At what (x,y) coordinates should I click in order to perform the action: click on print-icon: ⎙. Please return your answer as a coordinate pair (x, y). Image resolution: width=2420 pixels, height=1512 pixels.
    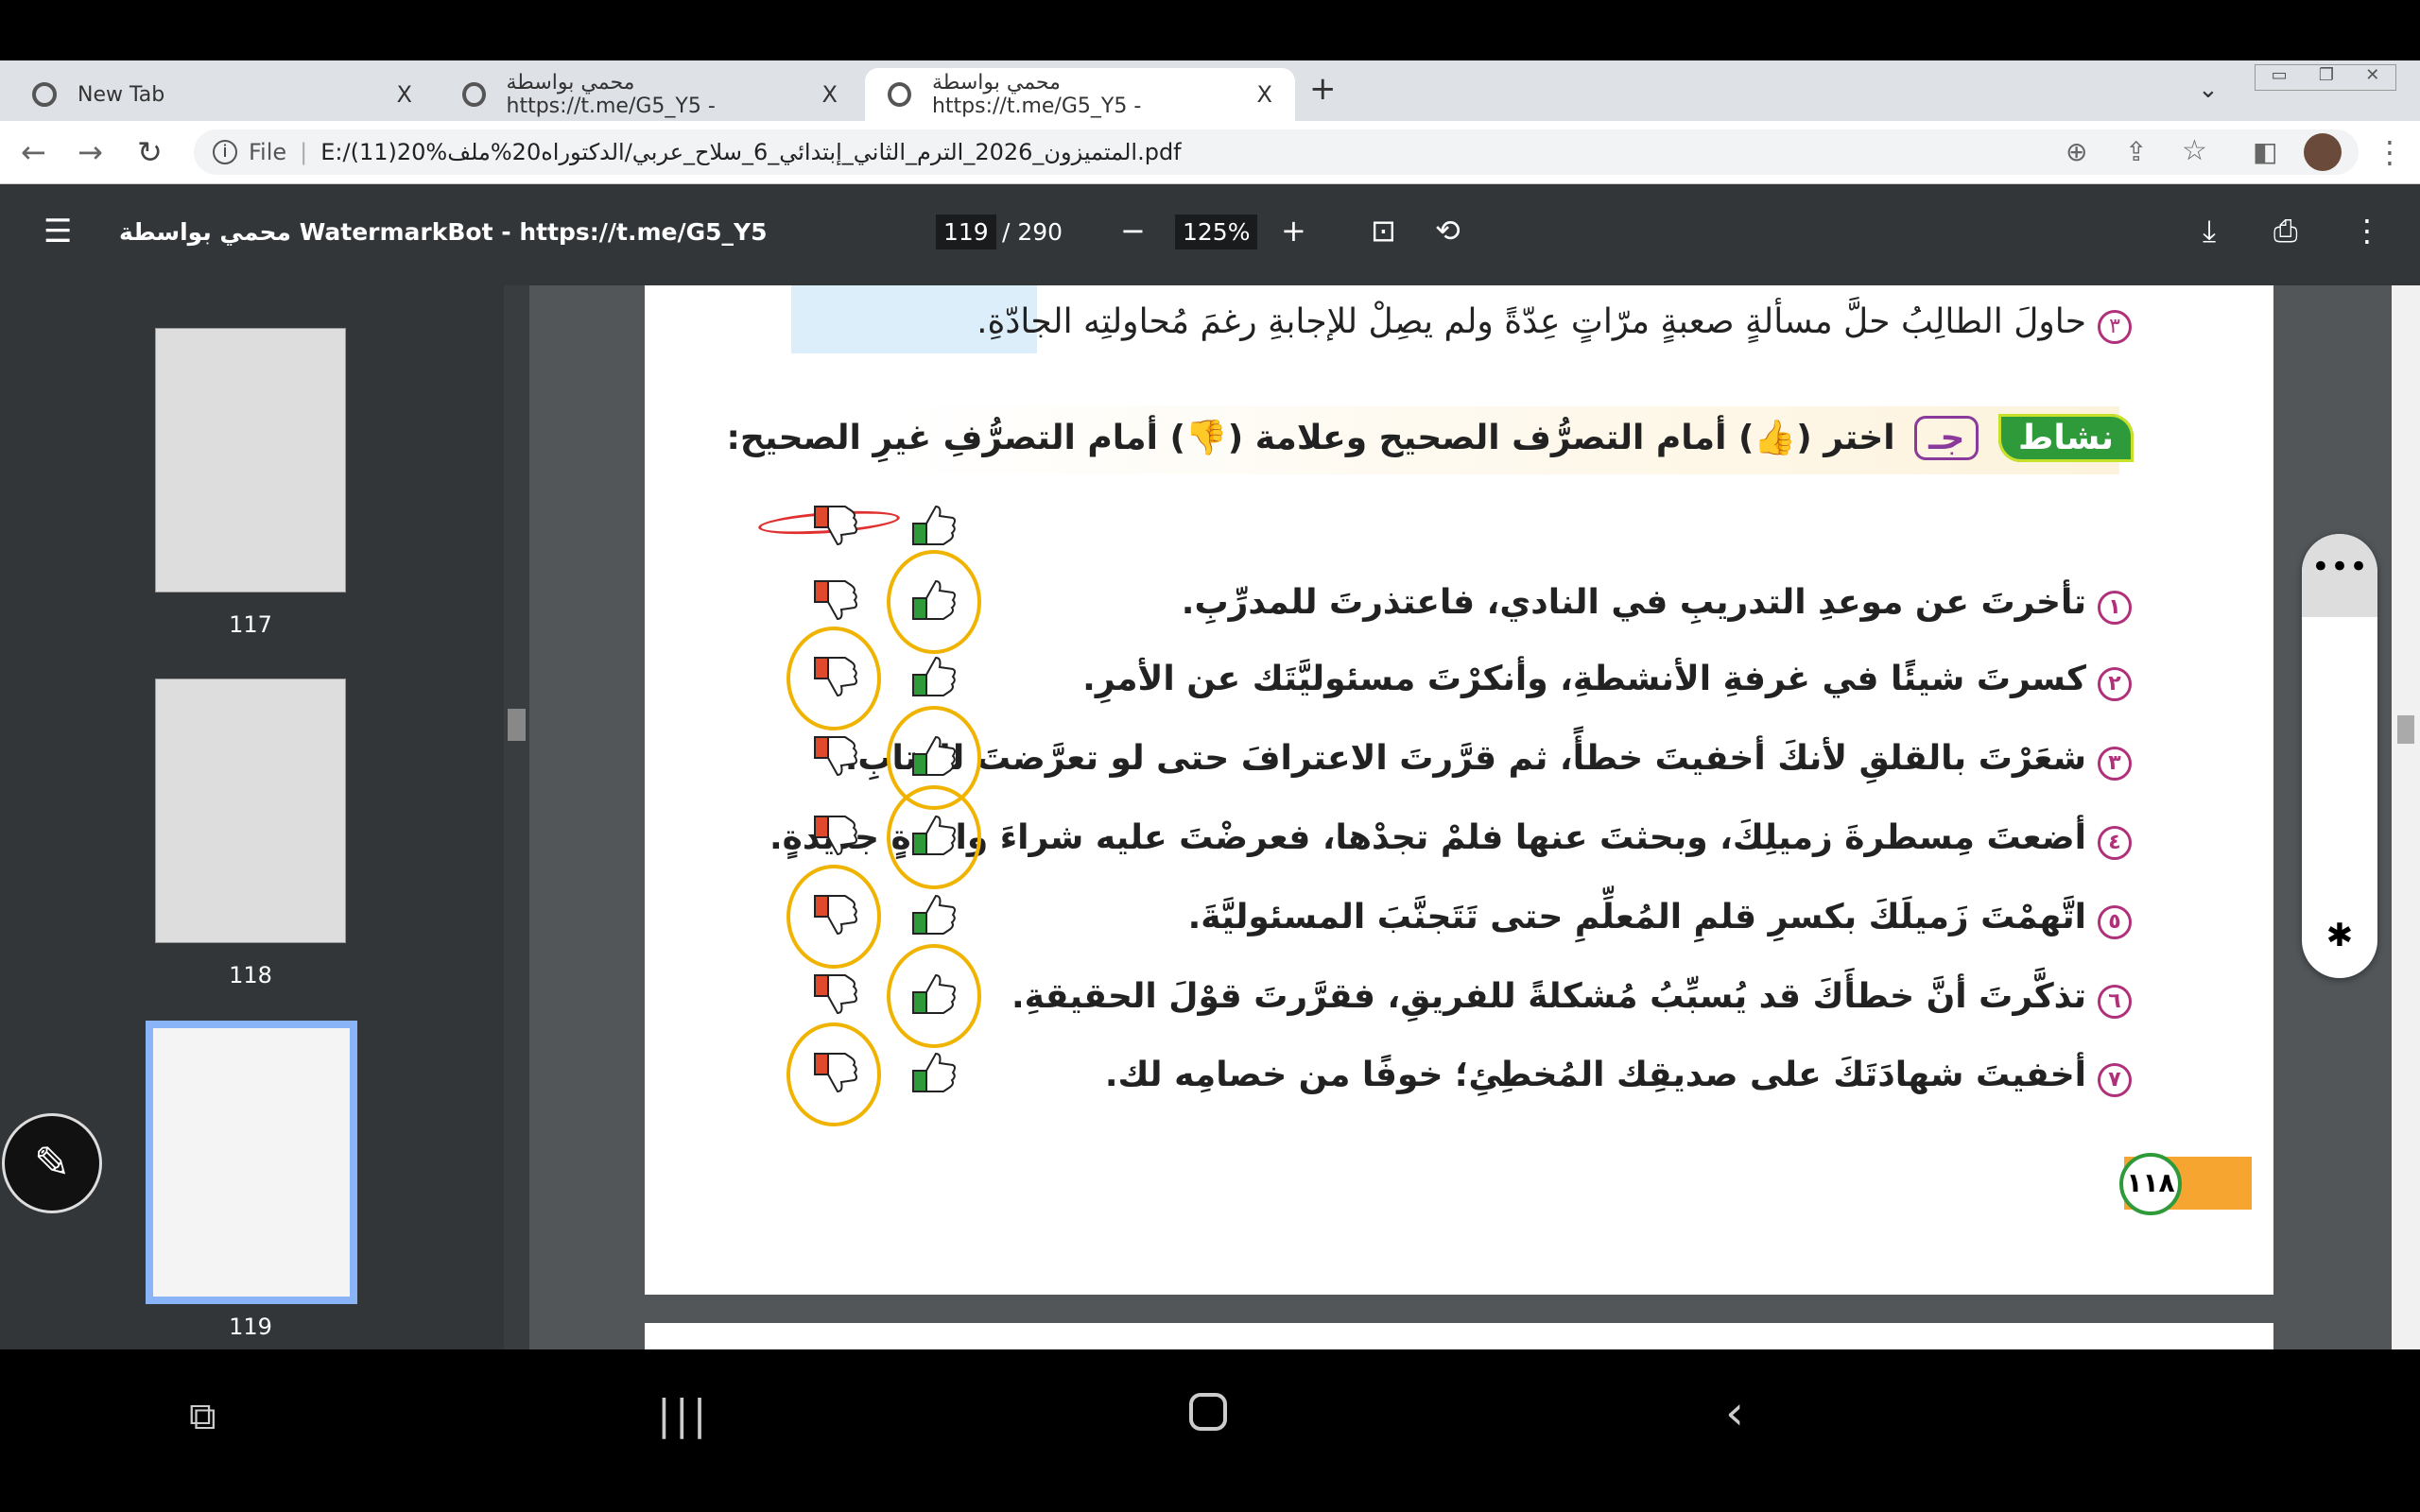
    Looking at the image, I should click on (2285, 231).